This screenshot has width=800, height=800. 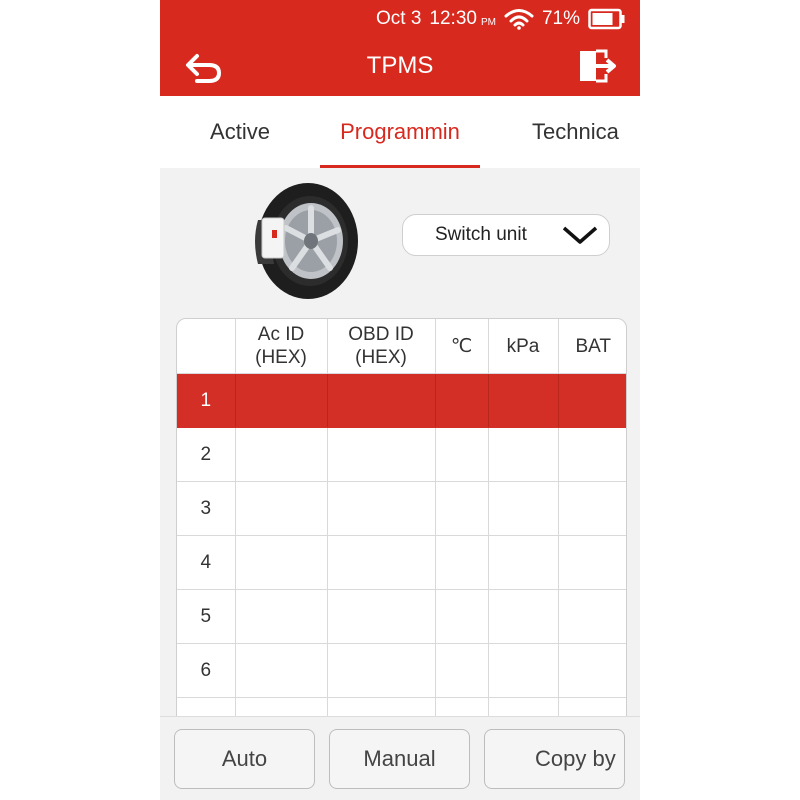 I want to click on exit-icon, so click(x=598, y=66).